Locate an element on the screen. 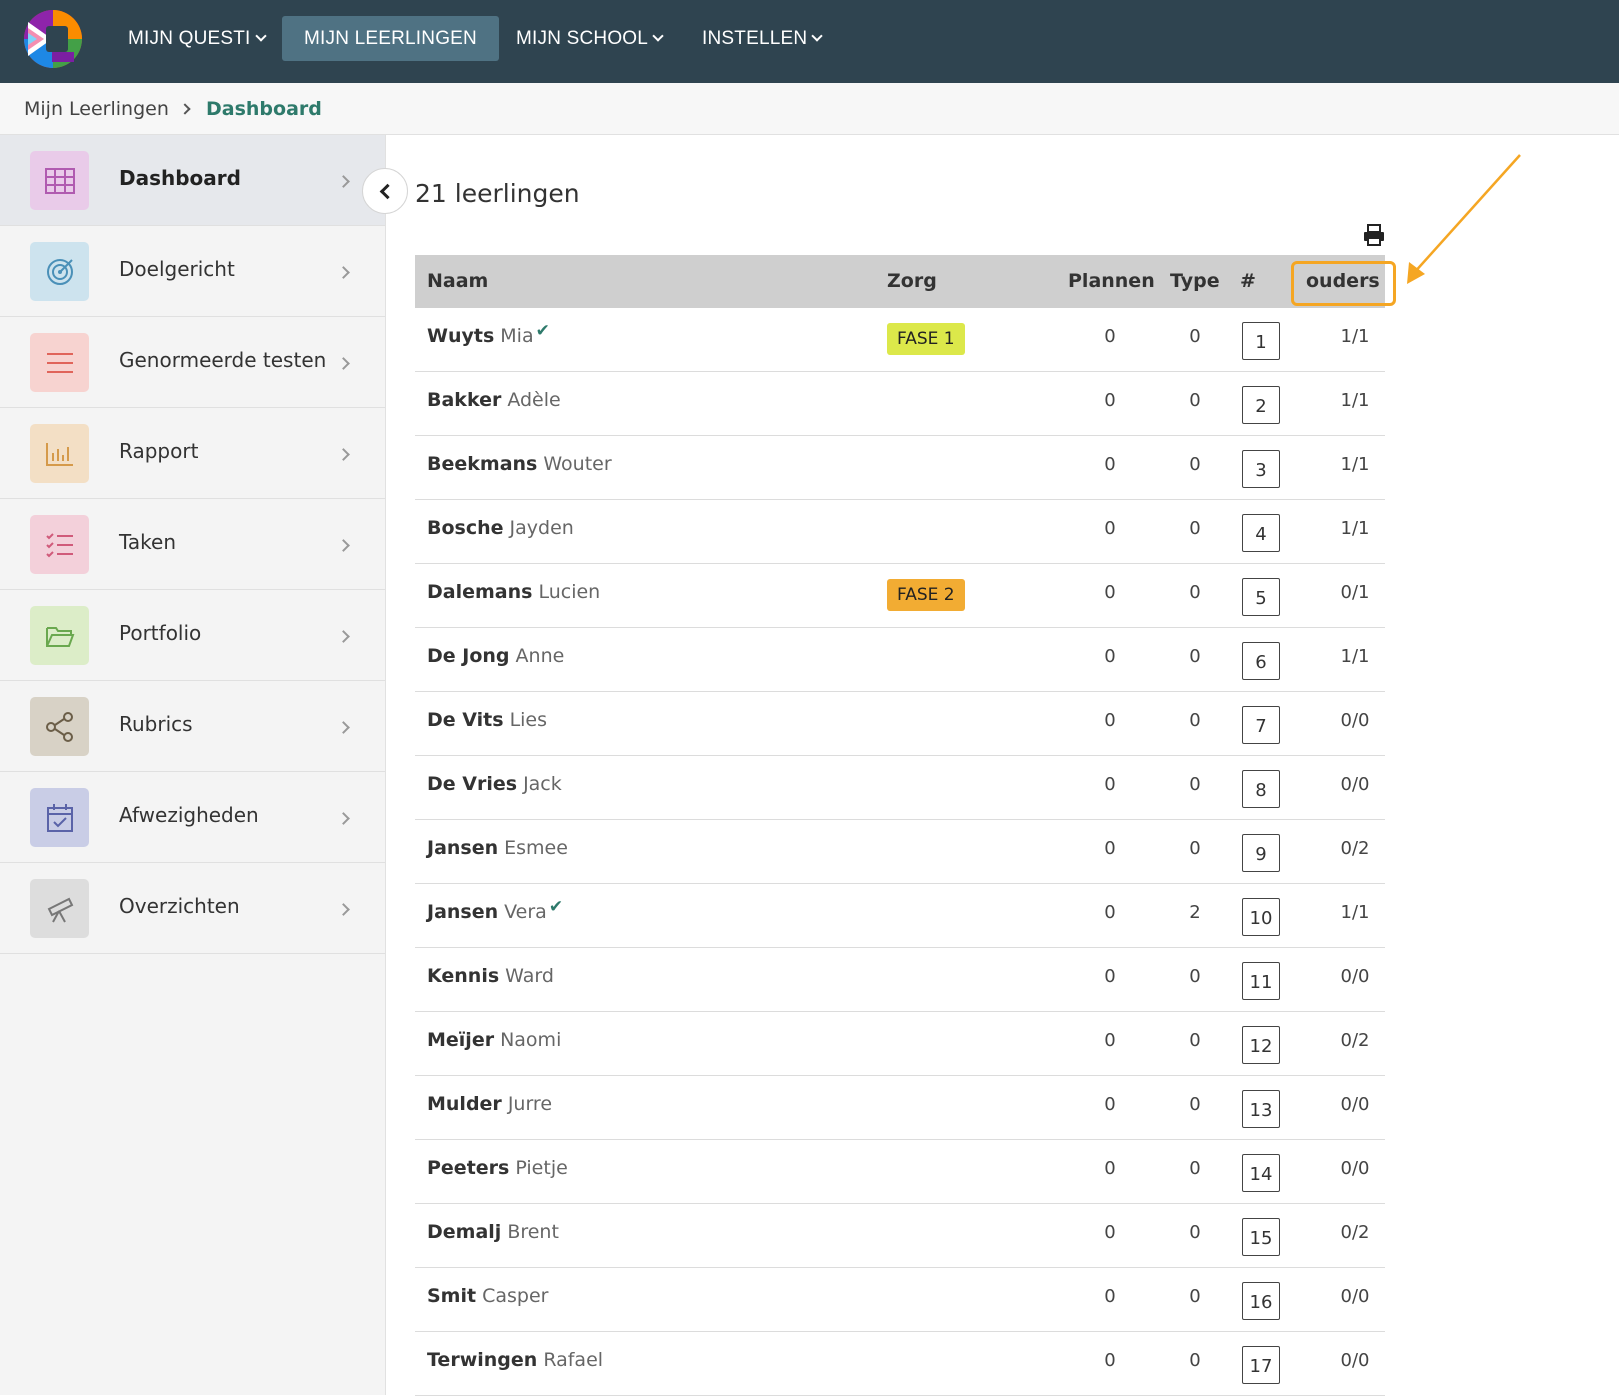  student-name: De Vits Lies is located at coordinates (487, 720).